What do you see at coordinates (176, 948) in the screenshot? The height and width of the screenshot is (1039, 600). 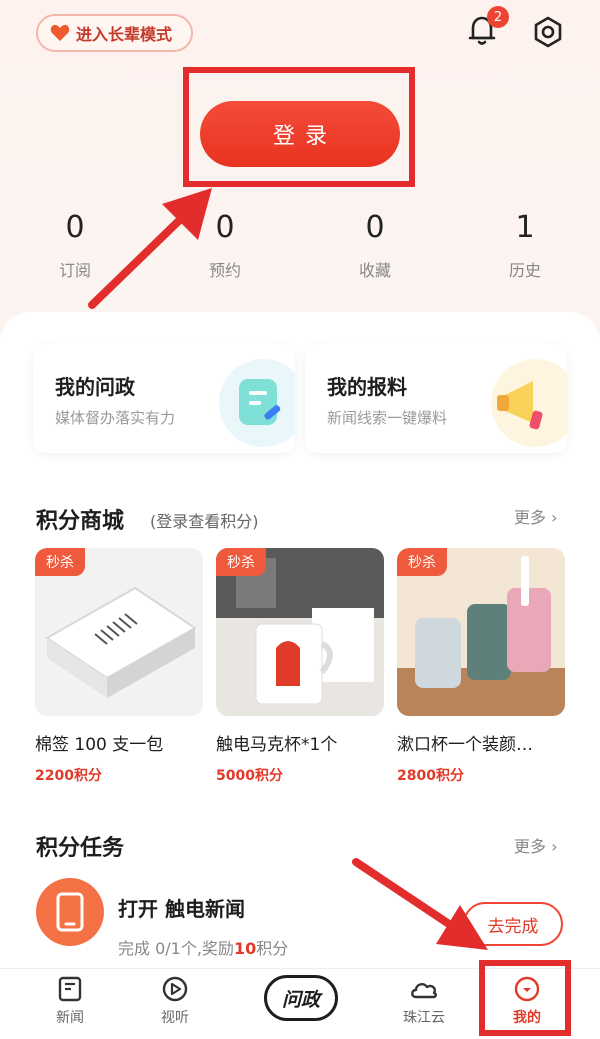 I see `task-desc-prefix: 完成 0/1个,奖励` at bounding box center [176, 948].